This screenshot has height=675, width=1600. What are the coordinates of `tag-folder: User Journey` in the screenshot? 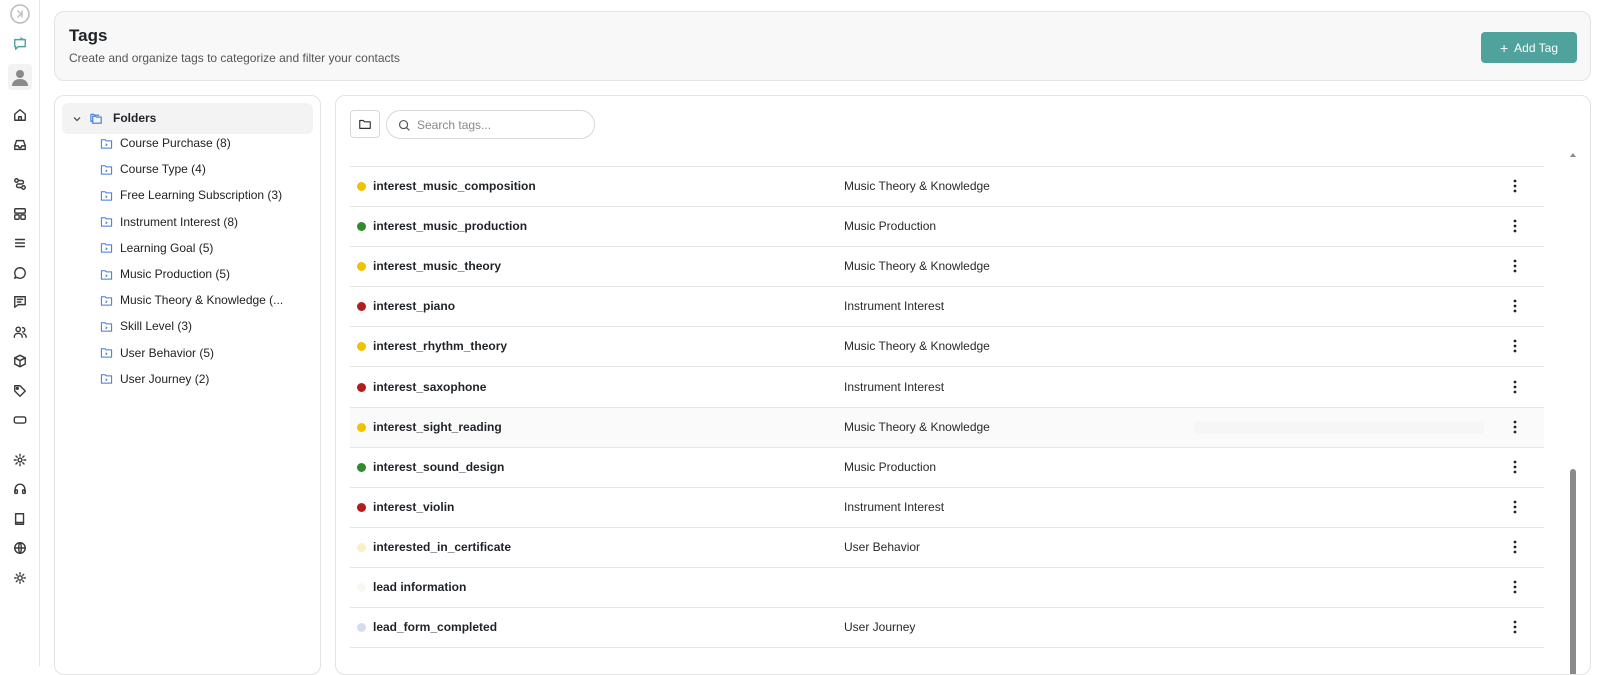 It's located at (880, 627).